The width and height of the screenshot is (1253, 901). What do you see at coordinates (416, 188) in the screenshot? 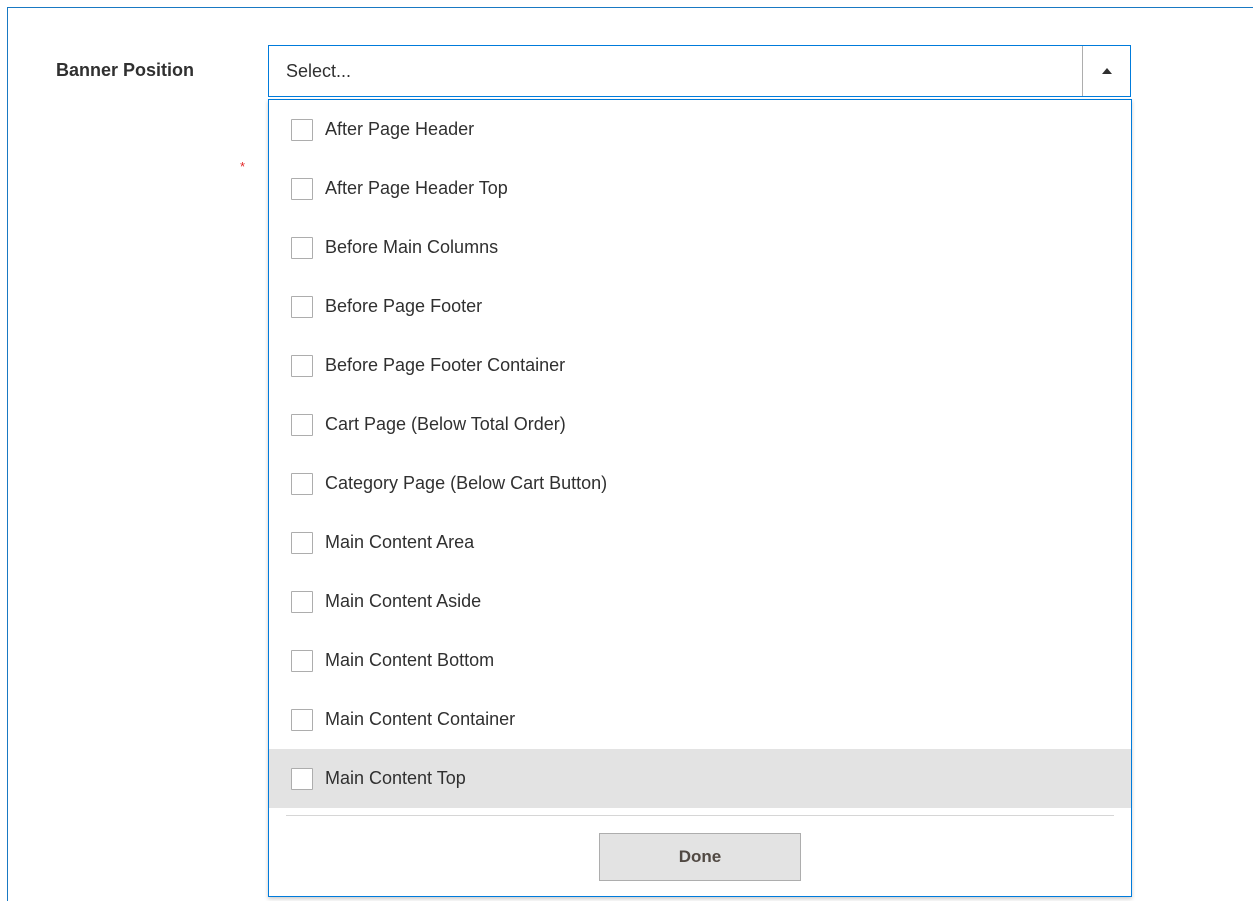
I see `option-label: After Page Header Top` at bounding box center [416, 188].